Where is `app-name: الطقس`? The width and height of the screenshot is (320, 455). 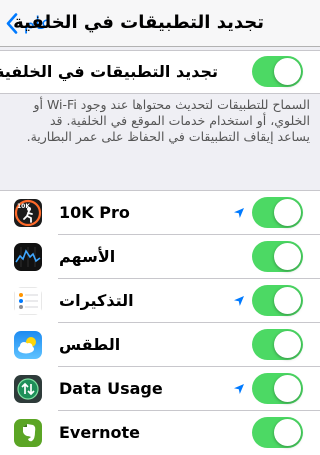 app-name: الطقس is located at coordinates (90, 344).